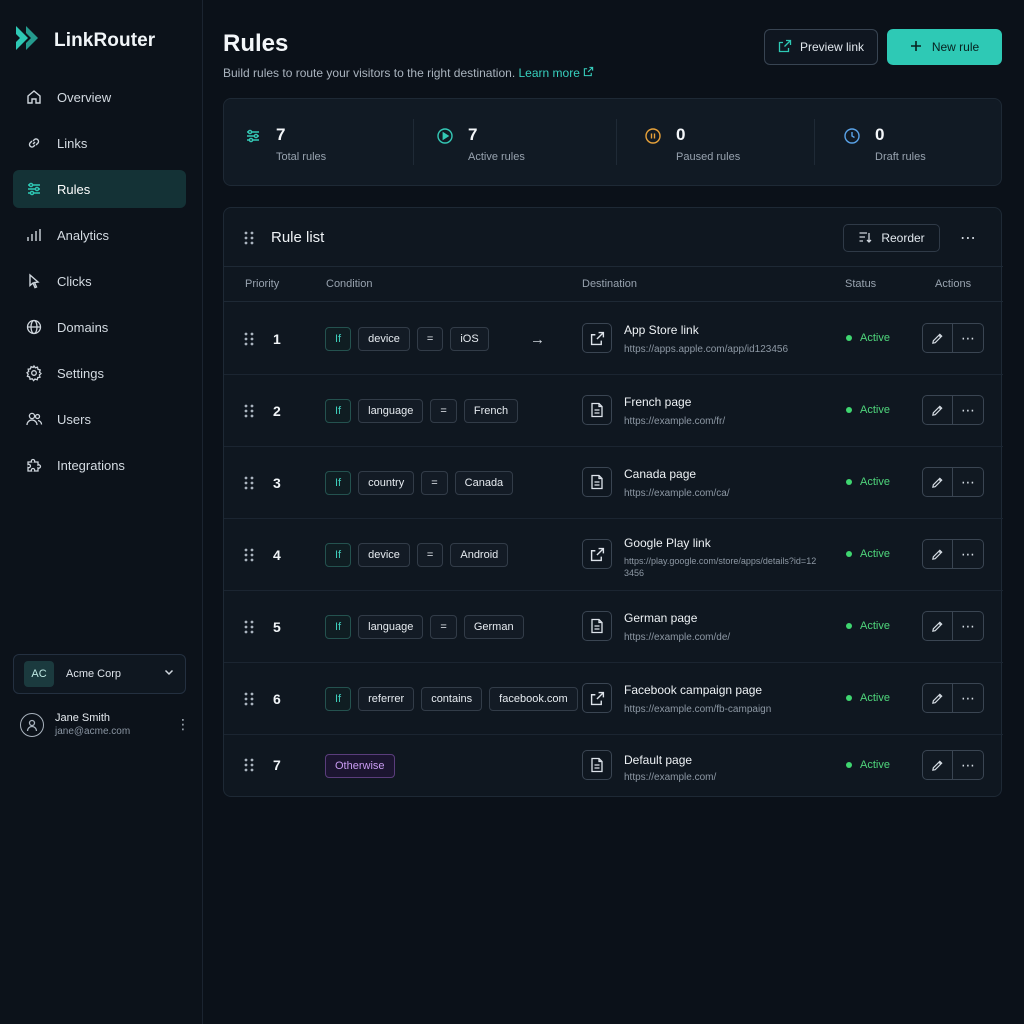  What do you see at coordinates (660, 474) in the screenshot?
I see `destination-name: Canada page` at bounding box center [660, 474].